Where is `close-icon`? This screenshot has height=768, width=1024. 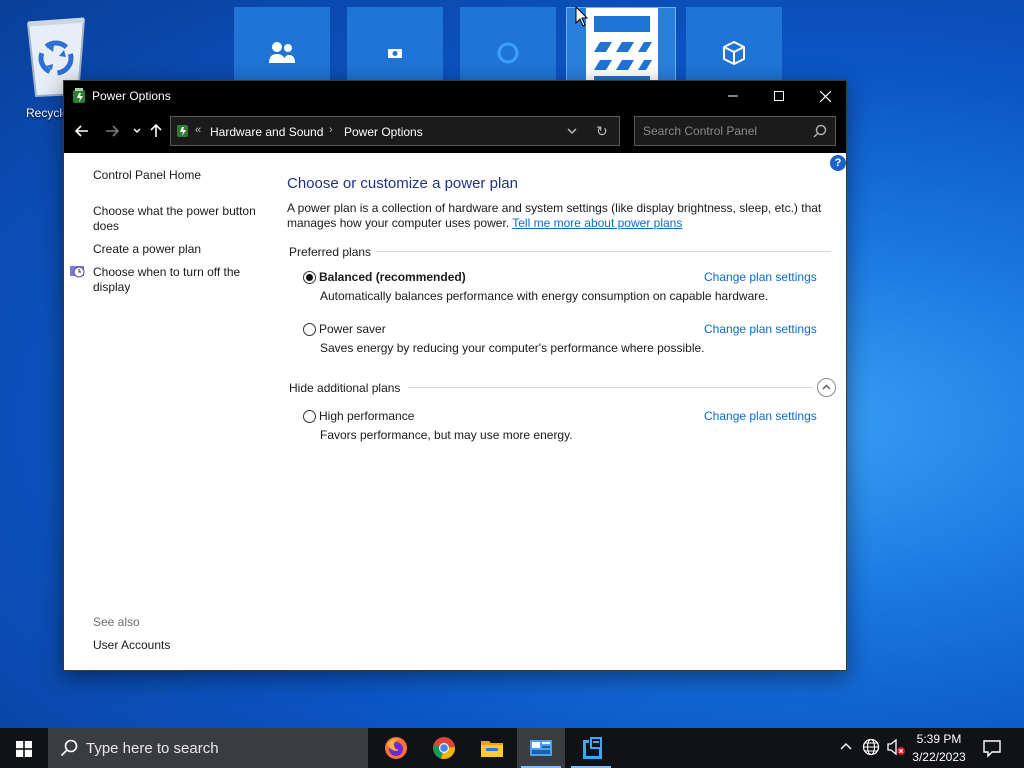
close-icon is located at coordinates (825, 96).